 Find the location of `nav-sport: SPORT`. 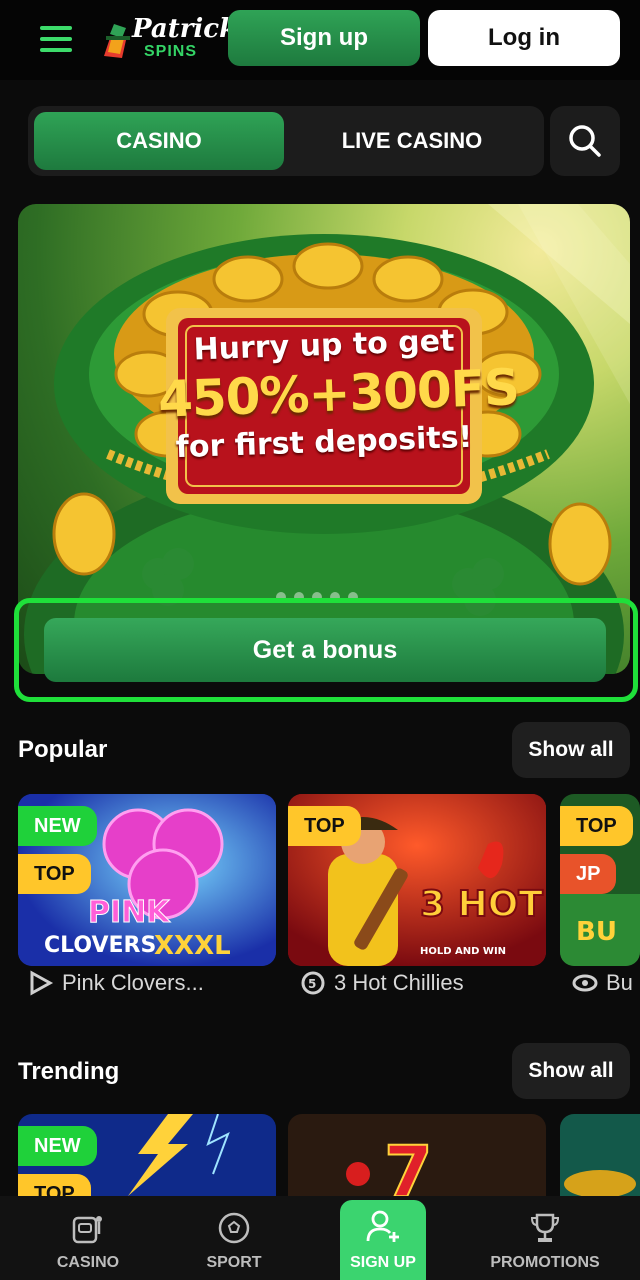

nav-sport: SPORT is located at coordinates (234, 1238).